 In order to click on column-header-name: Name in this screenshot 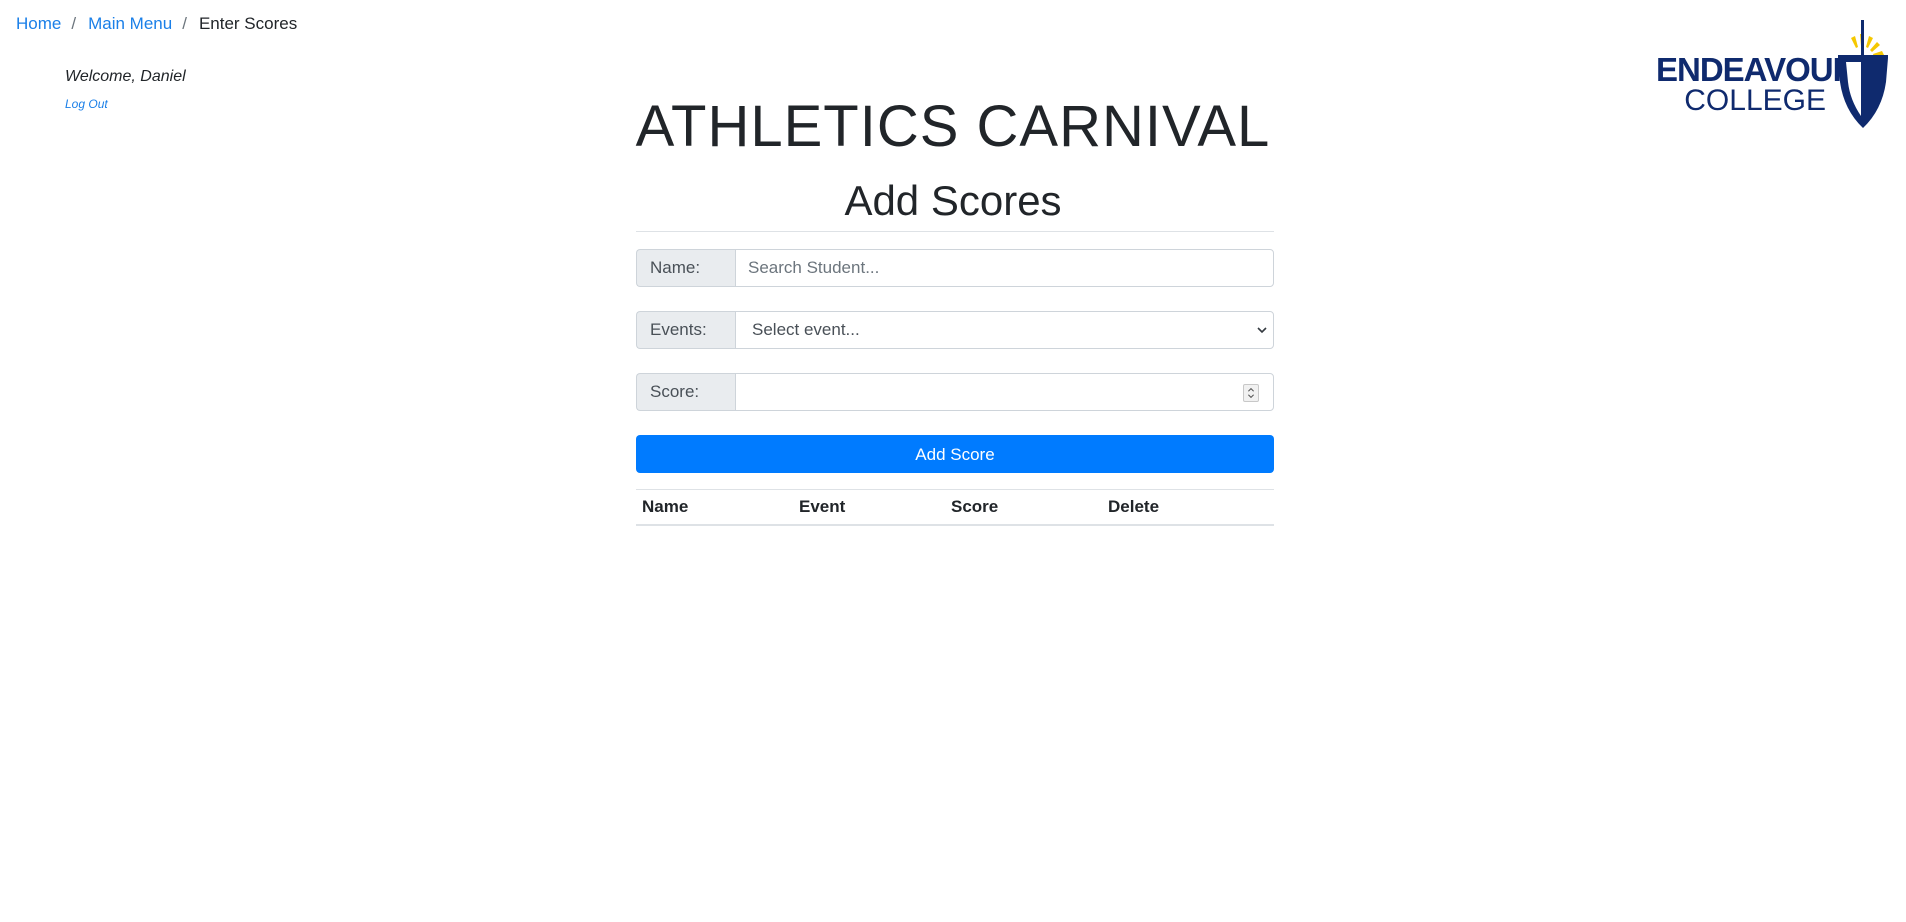, I will do `click(665, 506)`.